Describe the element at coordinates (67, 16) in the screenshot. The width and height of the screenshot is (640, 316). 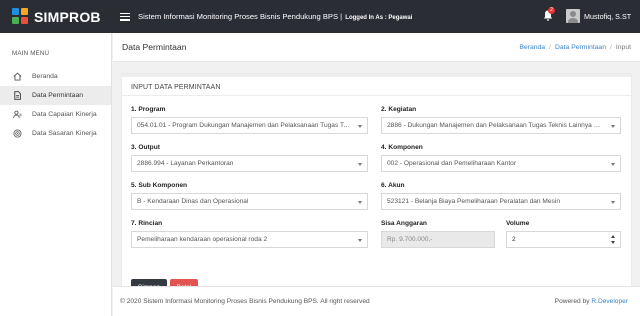
I see `brand-name: SIMPROB` at that location.